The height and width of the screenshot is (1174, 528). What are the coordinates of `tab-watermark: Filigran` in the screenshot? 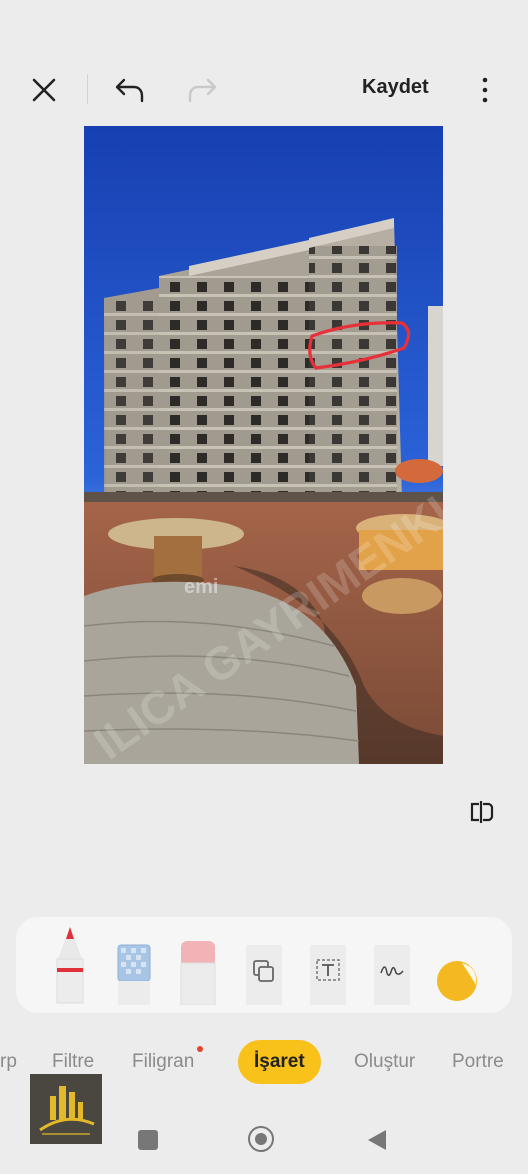 It's located at (163, 1062).